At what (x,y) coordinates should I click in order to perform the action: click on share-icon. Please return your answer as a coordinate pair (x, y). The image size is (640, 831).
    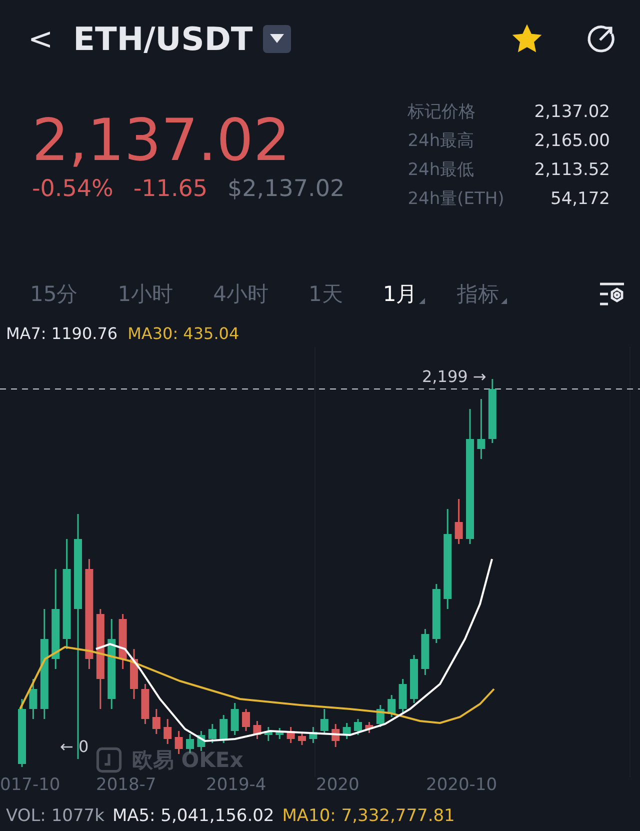
    Looking at the image, I should click on (601, 39).